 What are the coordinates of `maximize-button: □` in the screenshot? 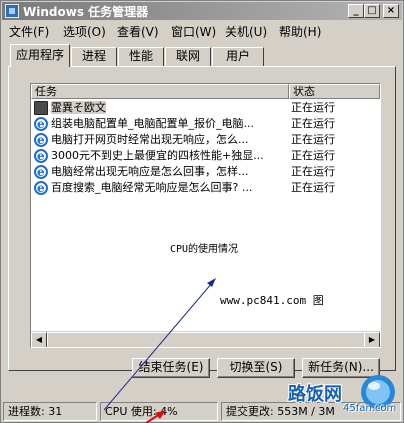 It's located at (372, 11).